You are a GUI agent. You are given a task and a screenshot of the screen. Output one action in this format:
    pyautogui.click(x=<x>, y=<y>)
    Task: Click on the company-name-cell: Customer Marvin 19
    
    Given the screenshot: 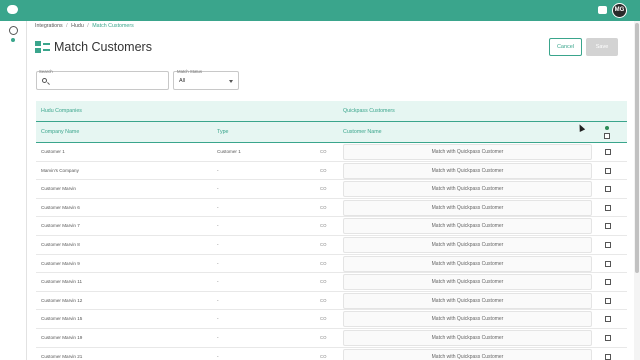 What is the action you would take?
    pyautogui.click(x=62, y=337)
    